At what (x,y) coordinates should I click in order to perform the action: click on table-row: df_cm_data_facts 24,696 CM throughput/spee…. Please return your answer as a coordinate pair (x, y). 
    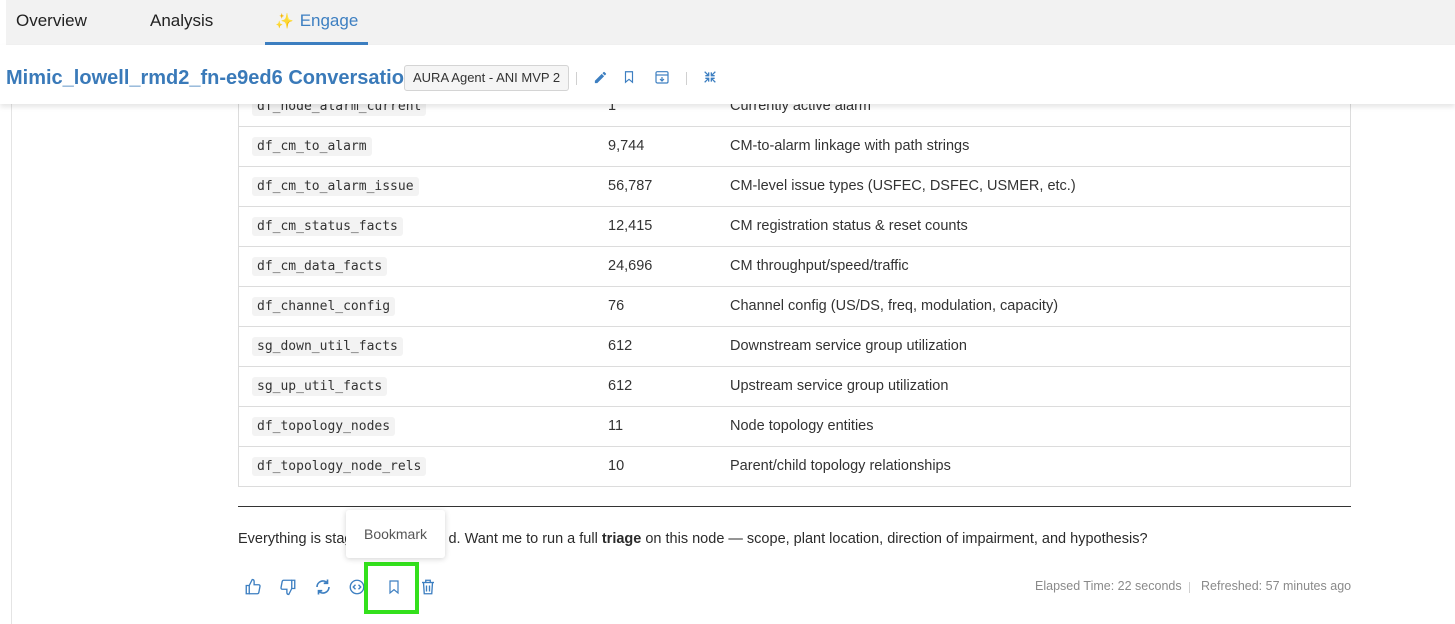
    Looking at the image, I should click on (794, 266).